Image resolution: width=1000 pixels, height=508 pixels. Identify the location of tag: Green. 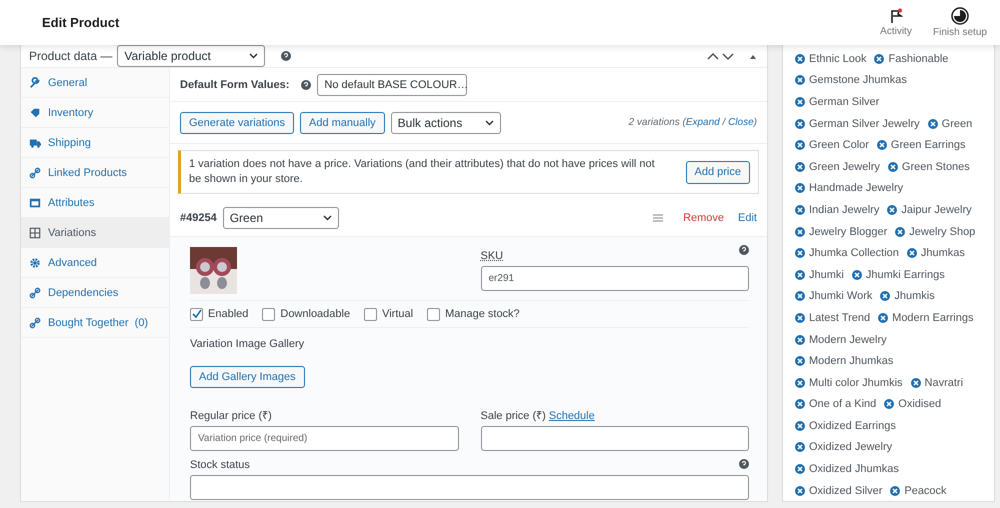
(950, 124).